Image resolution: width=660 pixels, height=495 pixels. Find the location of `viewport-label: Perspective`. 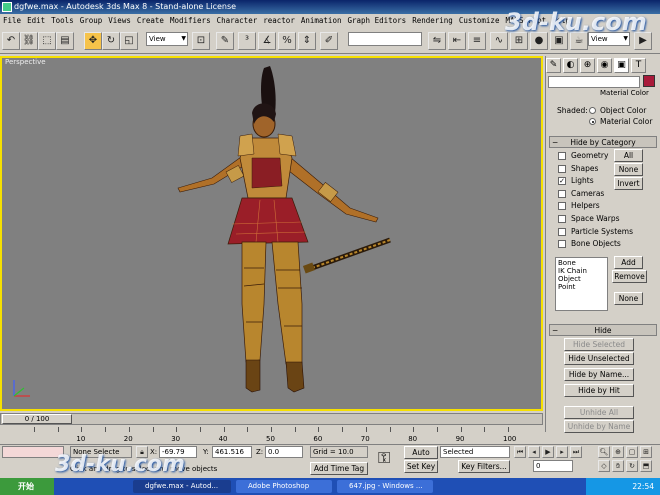

viewport-label: Perspective is located at coordinates (25, 62).